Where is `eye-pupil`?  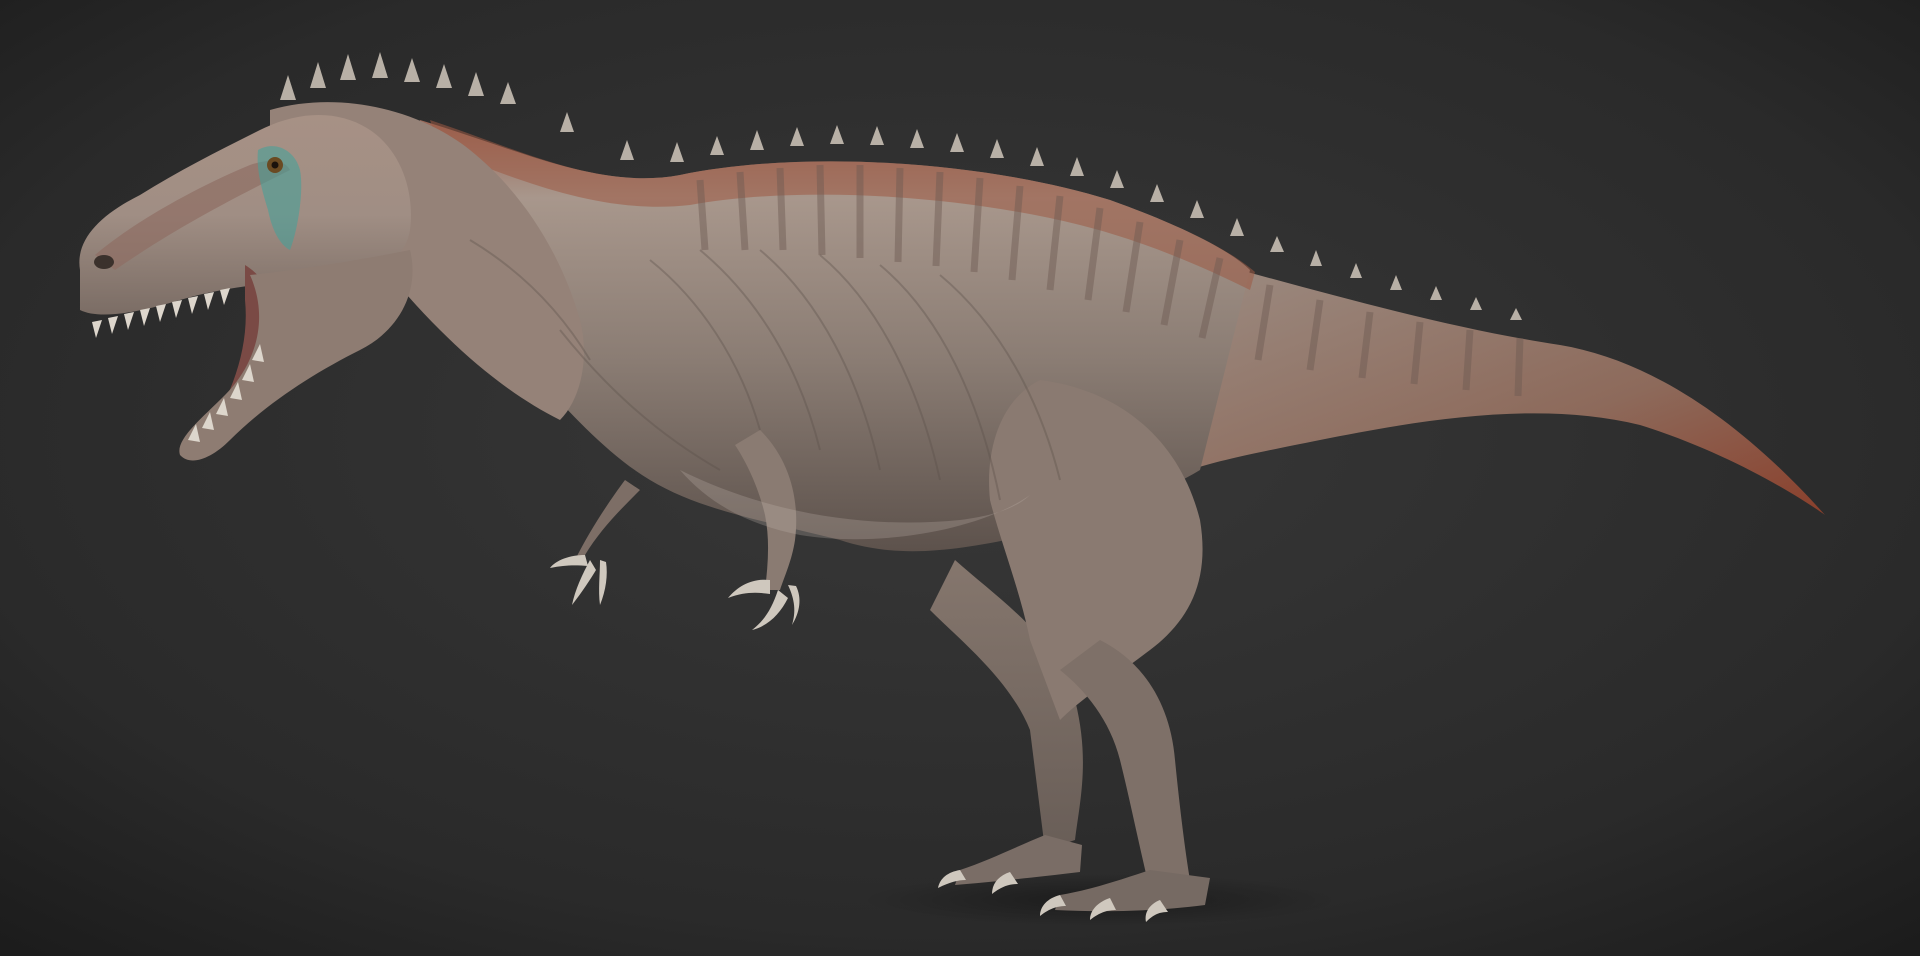
eye-pupil is located at coordinates (275, 165).